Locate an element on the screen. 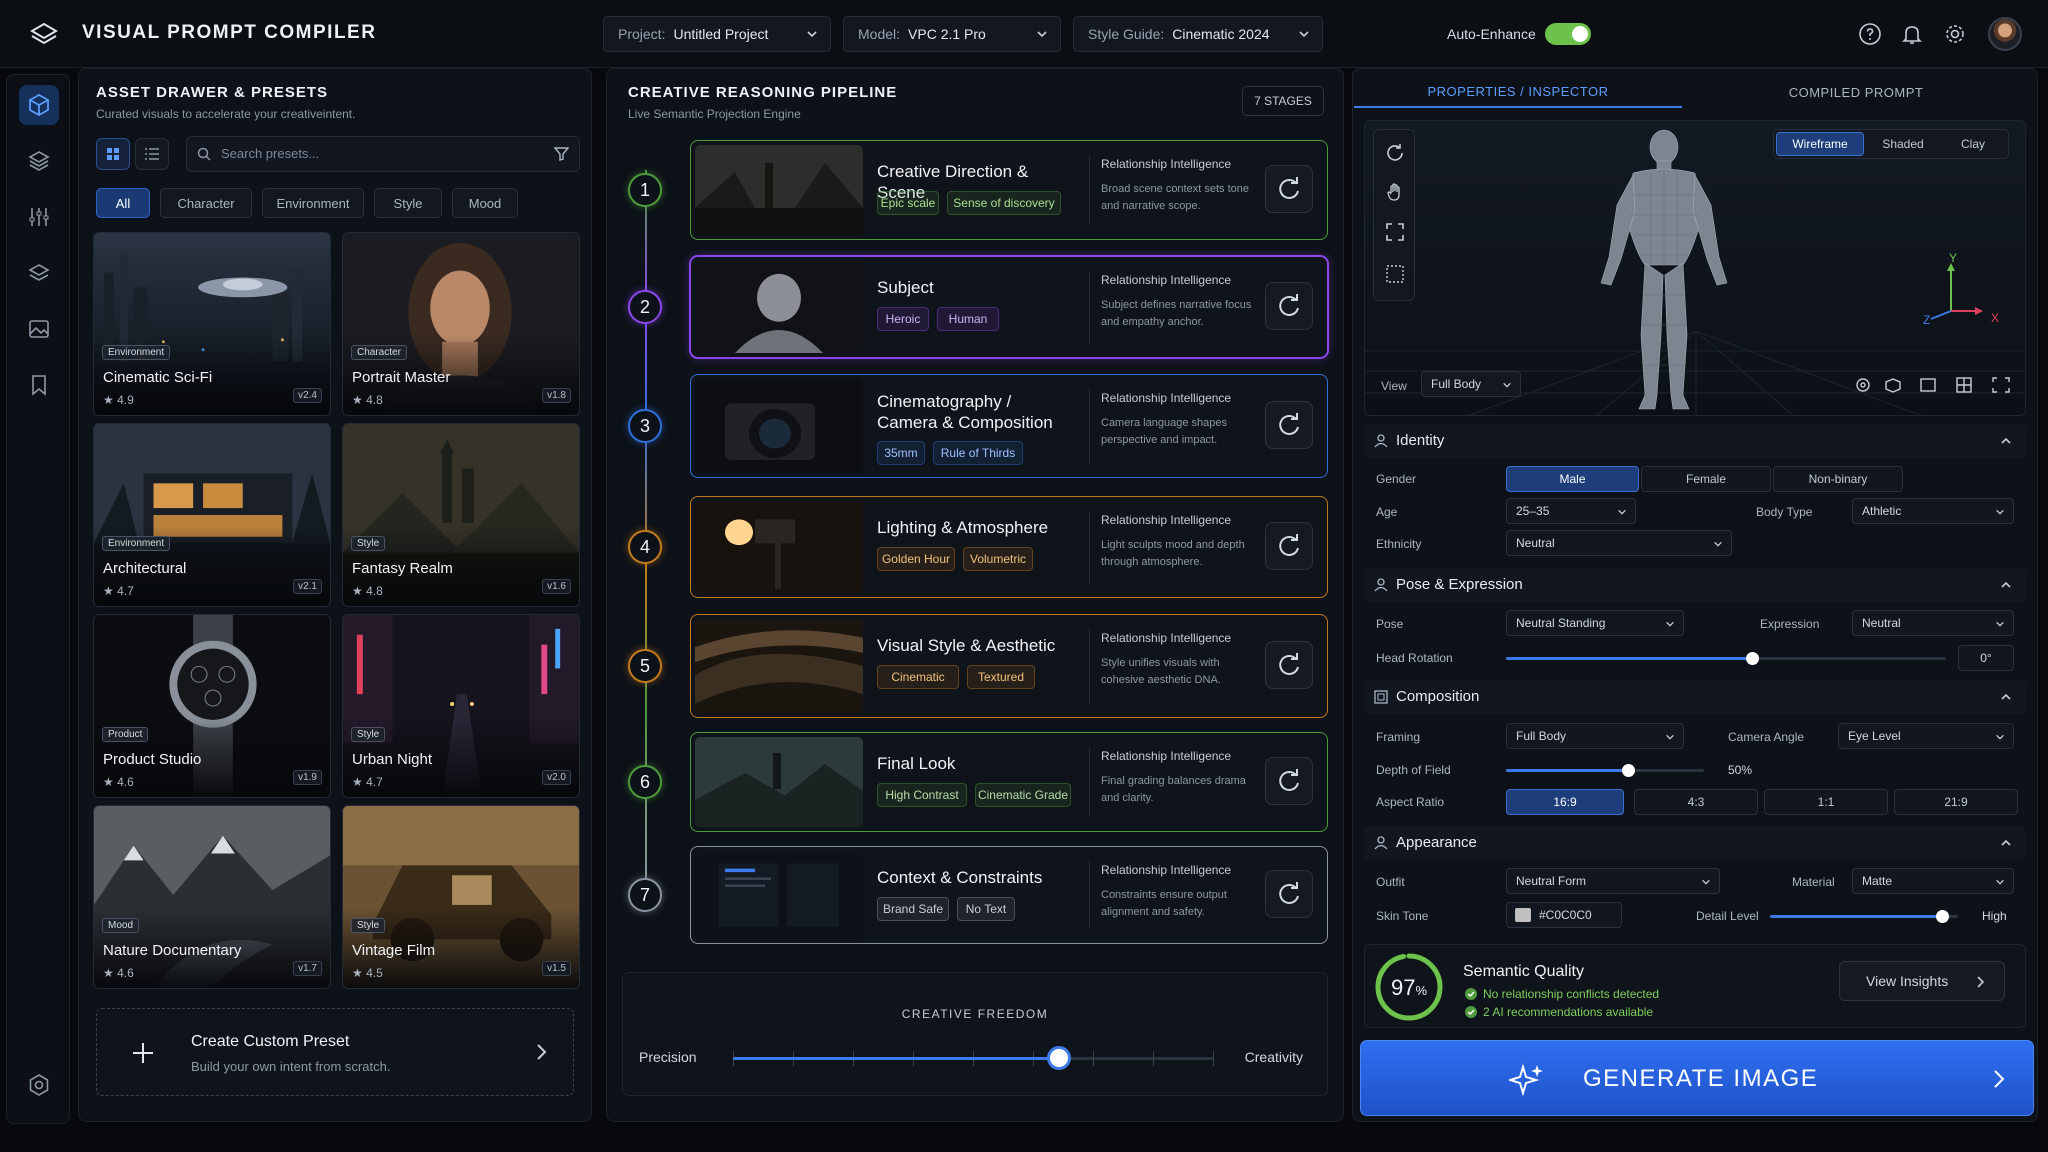  view-dropdown: Full Body is located at coordinates (1471, 384).